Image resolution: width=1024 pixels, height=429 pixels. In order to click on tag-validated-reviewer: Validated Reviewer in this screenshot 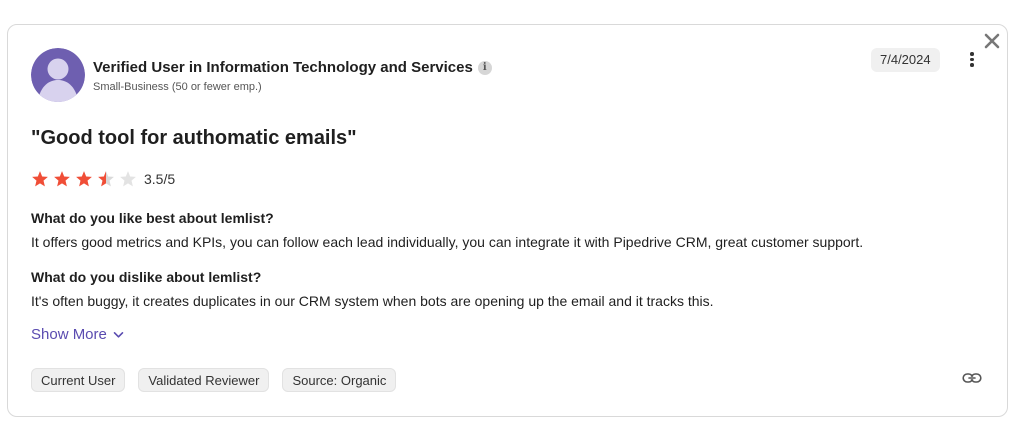, I will do `click(204, 380)`.